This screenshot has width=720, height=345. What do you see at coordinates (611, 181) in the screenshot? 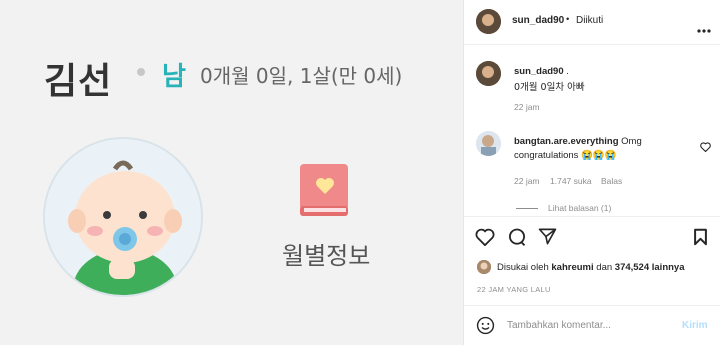
I see `reply-button: Balas` at bounding box center [611, 181].